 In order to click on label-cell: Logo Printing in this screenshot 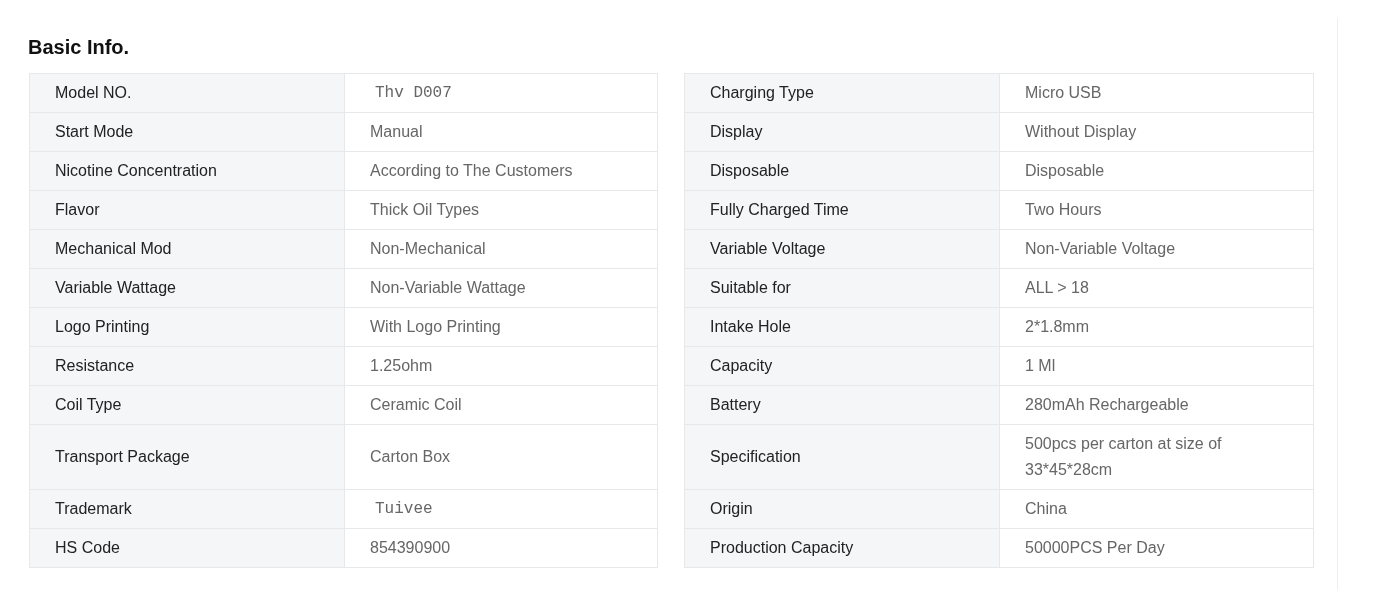, I will do `click(186, 327)`.